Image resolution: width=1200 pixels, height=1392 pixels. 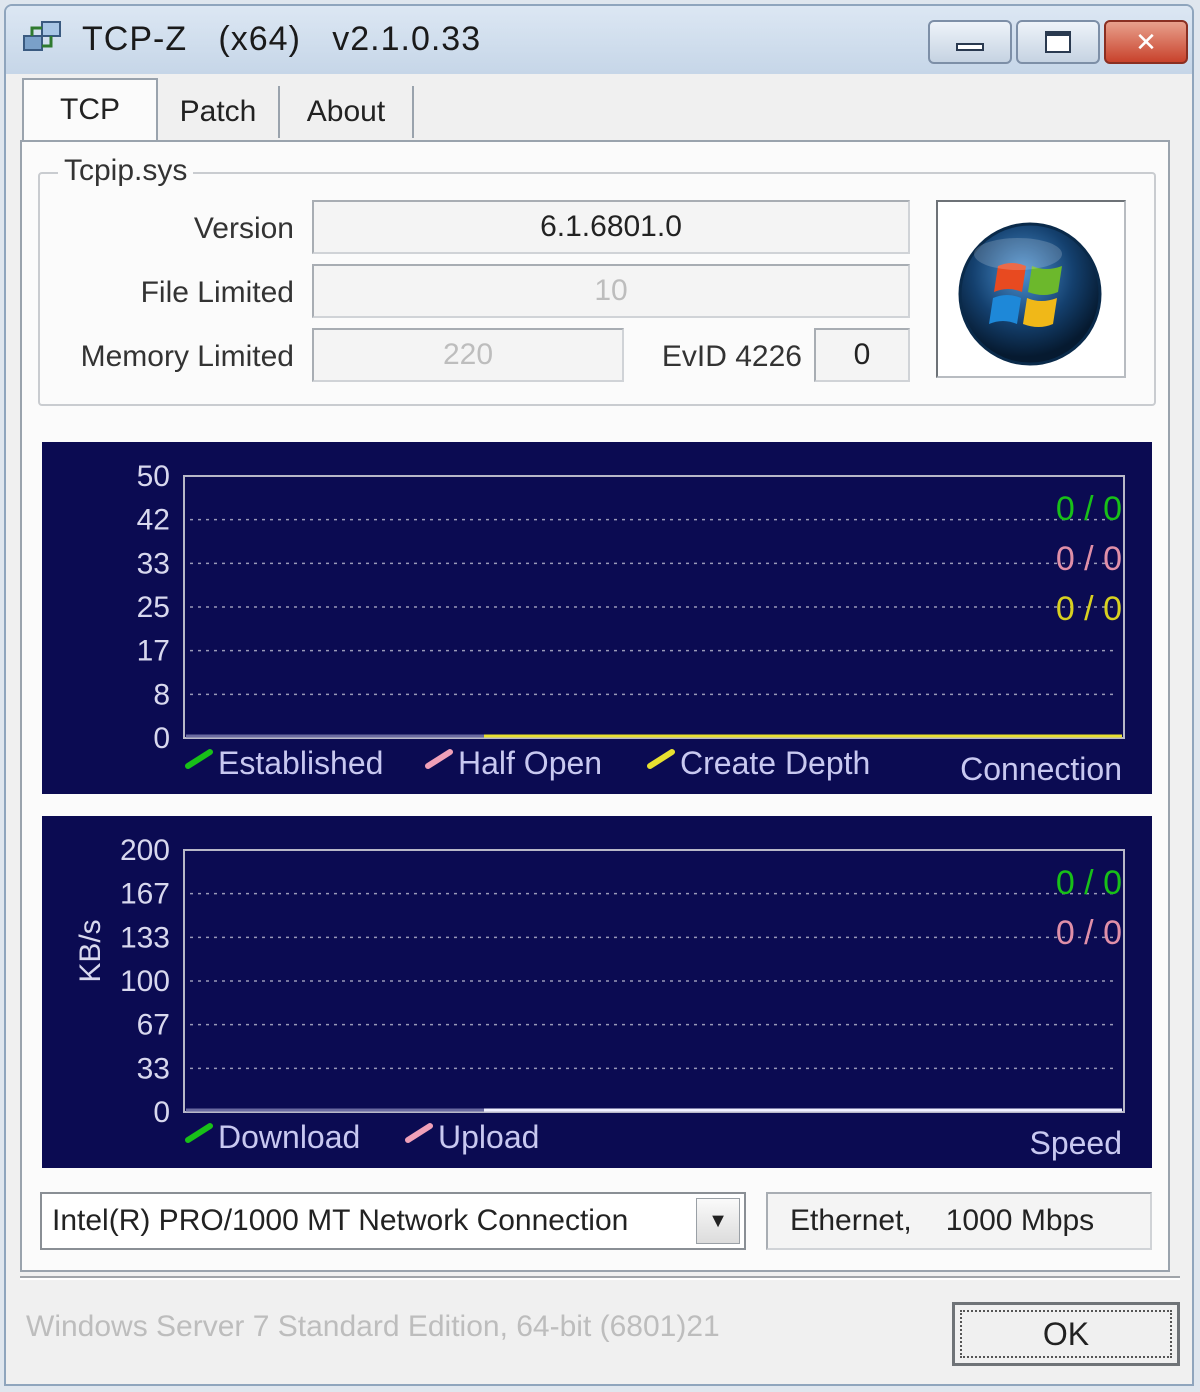 What do you see at coordinates (1075, 1143) in the screenshot?
I see `speed-caption: Speed` at bounding box center [1075, 1143].